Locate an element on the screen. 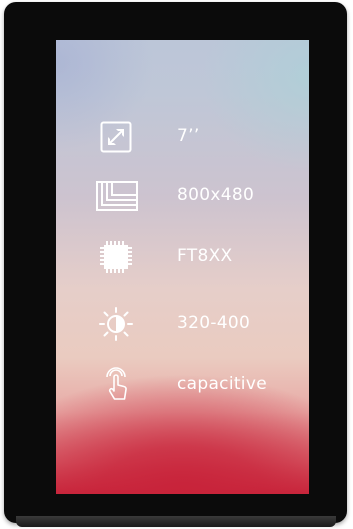 This screenshot has height=529, width=353. spec-row-brightness: 320-400 is located at coordinates (182, 324).